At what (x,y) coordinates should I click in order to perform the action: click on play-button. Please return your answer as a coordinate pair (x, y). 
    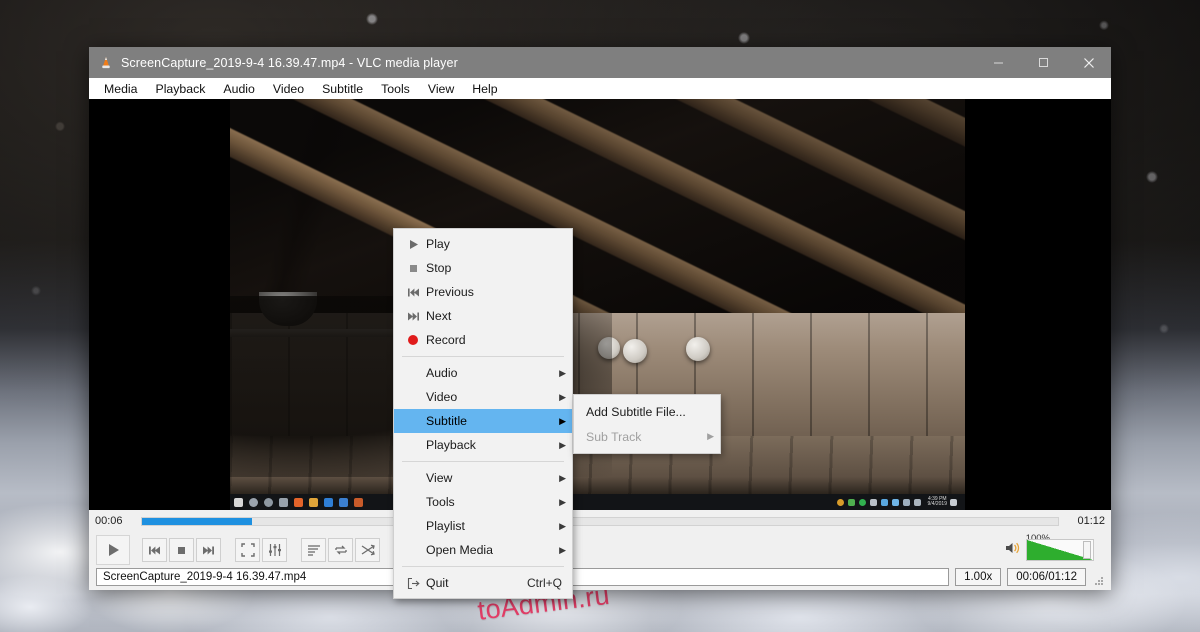
    Looking at the image, I should click on (113, 550).